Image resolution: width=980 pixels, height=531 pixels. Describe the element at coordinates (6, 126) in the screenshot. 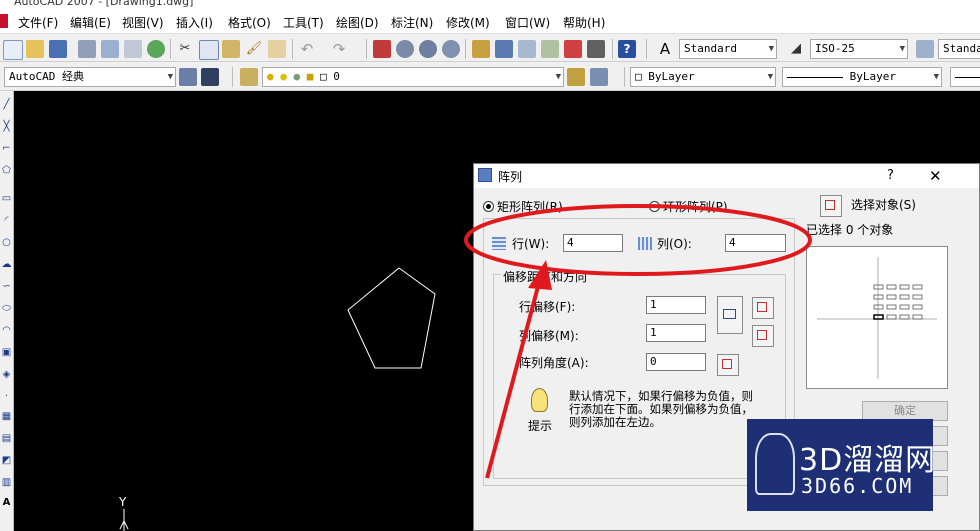

I see `construction-line-icon: ╳` at that location.